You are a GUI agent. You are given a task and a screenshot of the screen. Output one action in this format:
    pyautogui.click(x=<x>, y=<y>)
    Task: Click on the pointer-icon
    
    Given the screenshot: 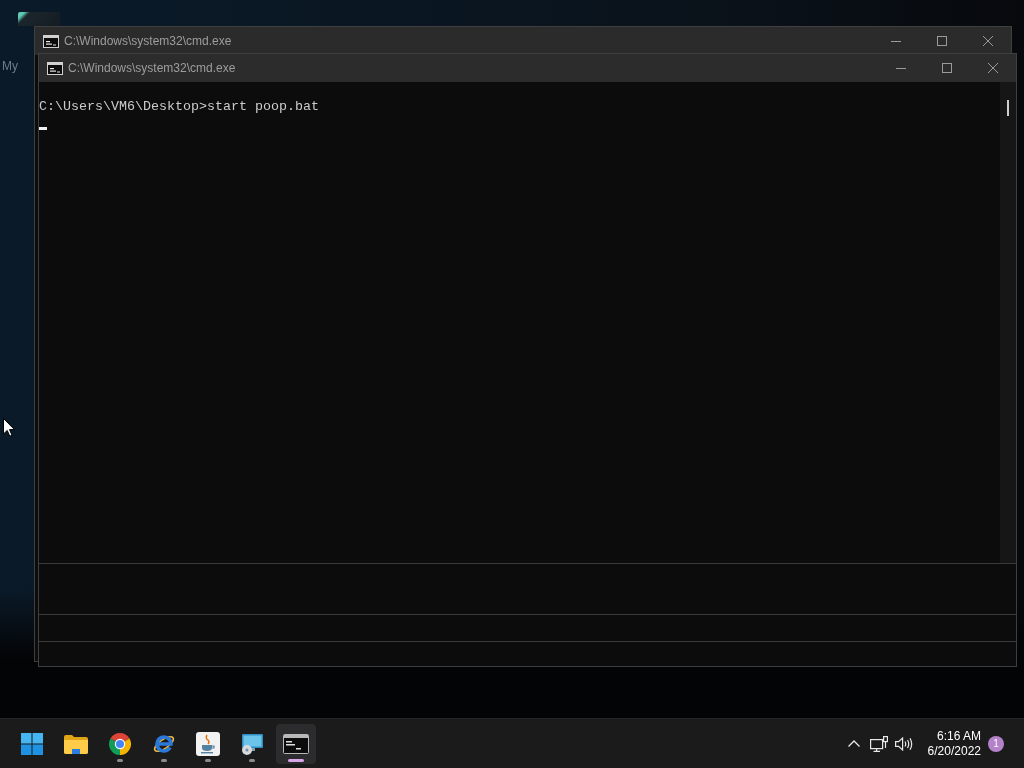 What is the action you would take?
    pyautogui.click(x=9, y=427)
    